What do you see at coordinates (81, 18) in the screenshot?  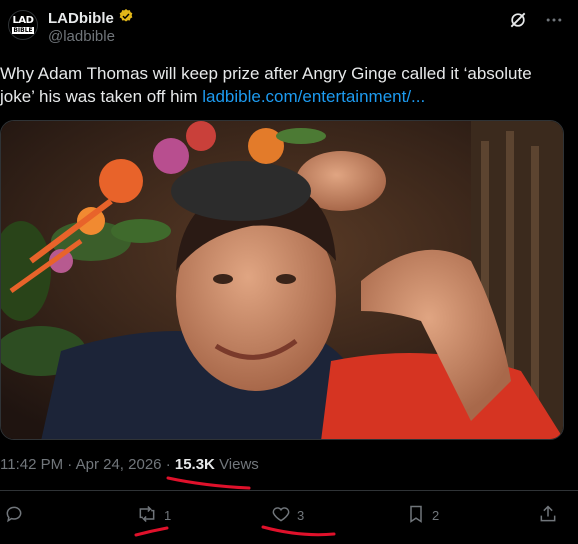 I see `author-name-text: LADbible` at bounding box center [81, 18].